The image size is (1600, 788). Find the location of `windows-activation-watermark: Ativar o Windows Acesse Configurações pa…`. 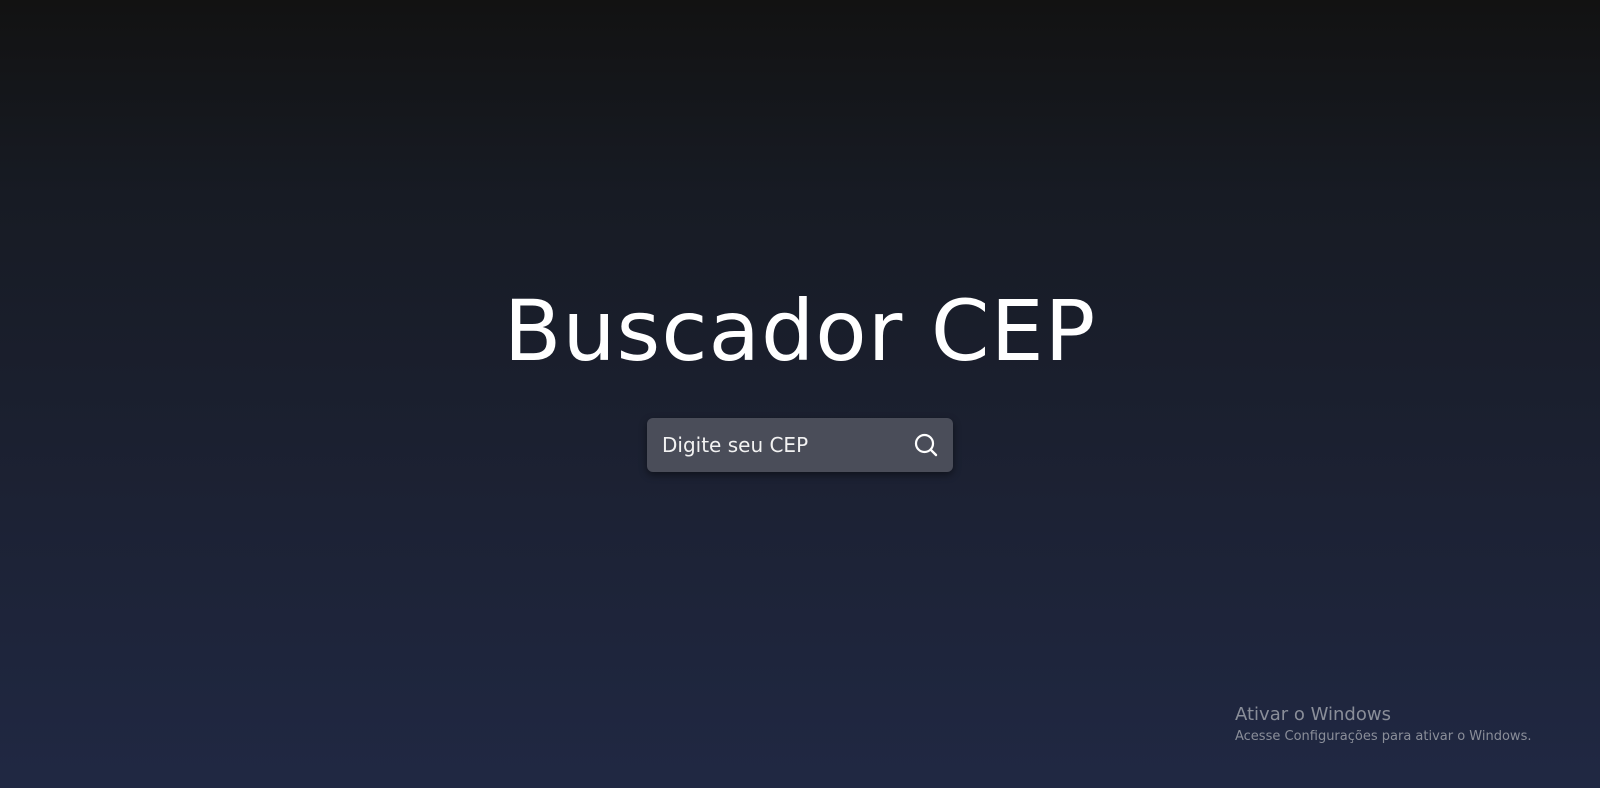

windows-activation-watermark: Ativar o Windows Acesse Configurações pa… is located at coordinates (1383, 725).